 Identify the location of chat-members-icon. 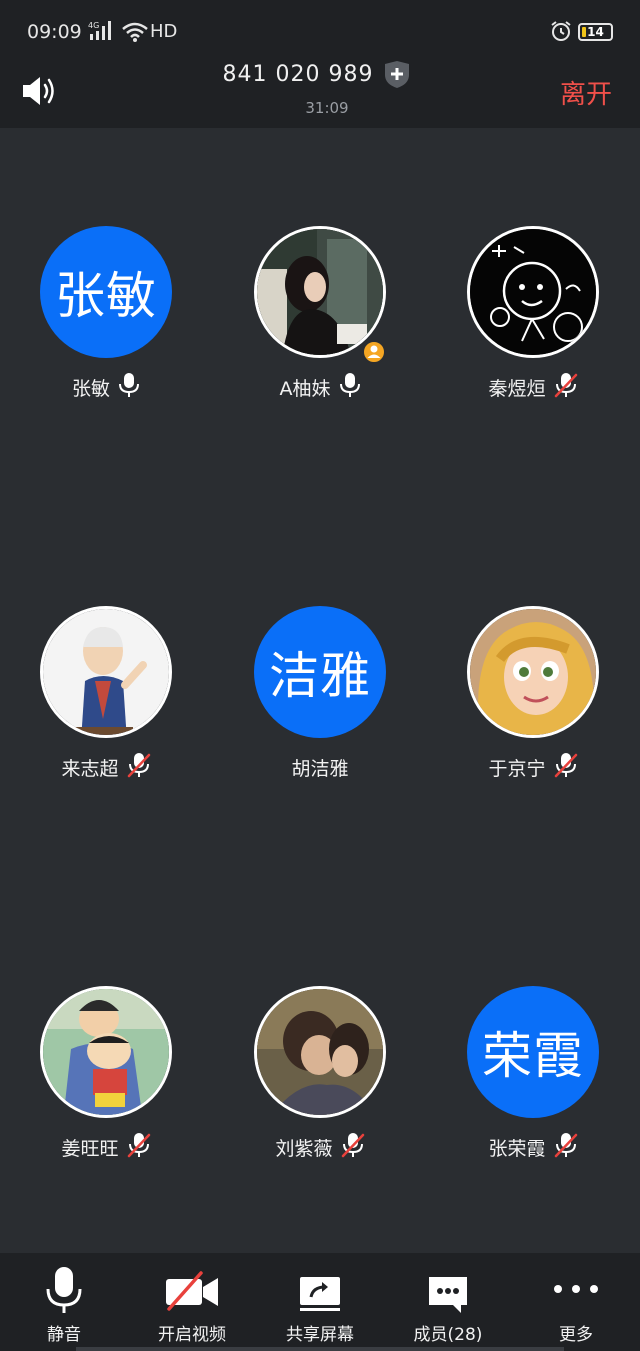
(448, 1290).